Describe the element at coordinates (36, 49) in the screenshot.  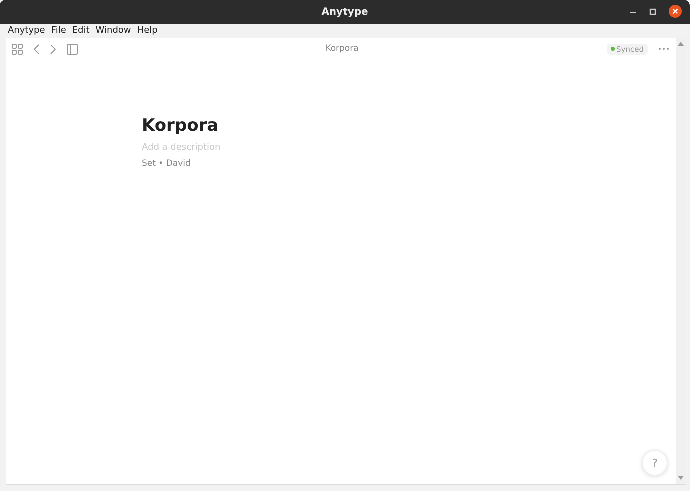
I see `back-icon` at that location.